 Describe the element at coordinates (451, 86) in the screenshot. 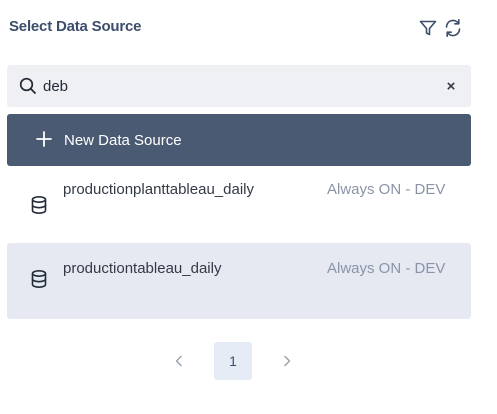

I see `clear-search-button: ×` at that location.